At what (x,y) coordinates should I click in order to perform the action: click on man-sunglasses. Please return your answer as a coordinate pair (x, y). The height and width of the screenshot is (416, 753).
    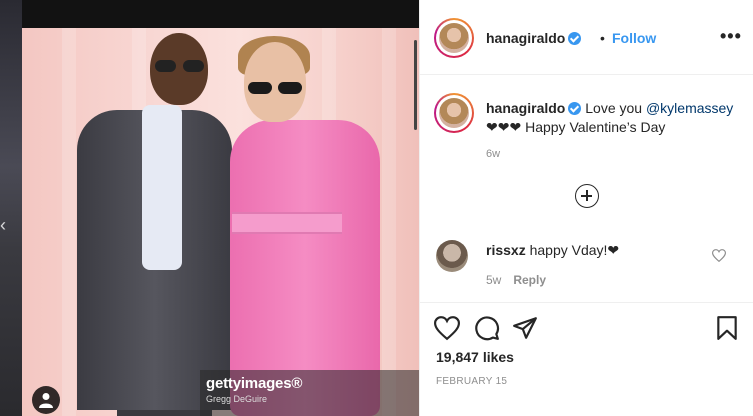
    Looking at the image, I should click on (180, 66).